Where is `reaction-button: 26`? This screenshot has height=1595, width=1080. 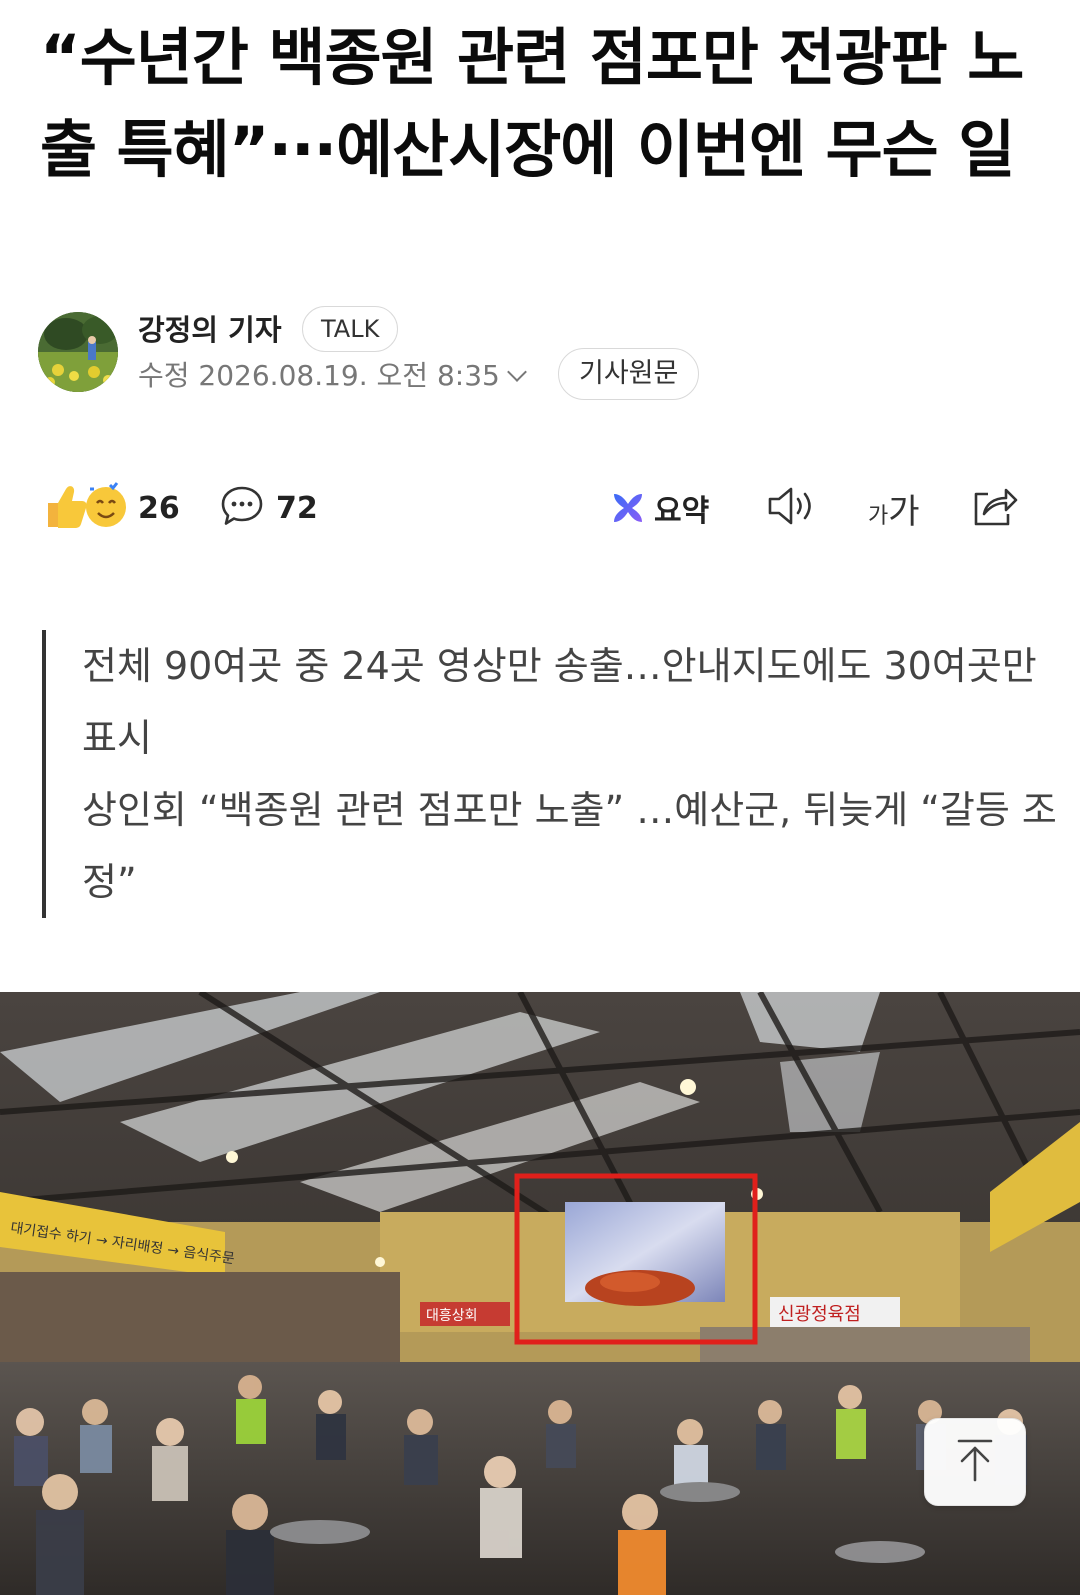 reaction-button: 26 is located at coordinates (112, 508).